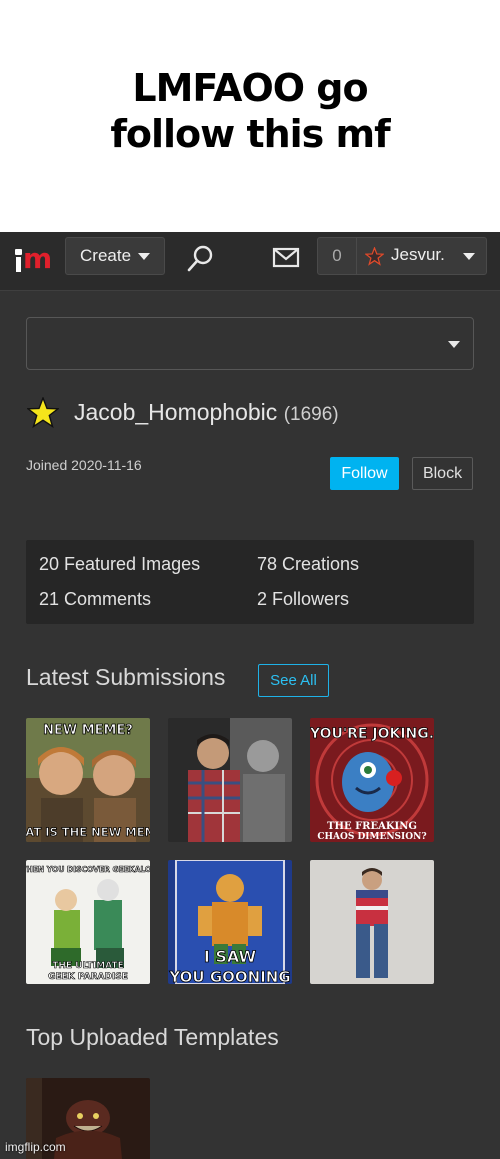  What do you see at coordinates (126, 677) in the screenshot?
I see `latest-submissions-title: Latest Submissions` at bounding box center [126, 677].